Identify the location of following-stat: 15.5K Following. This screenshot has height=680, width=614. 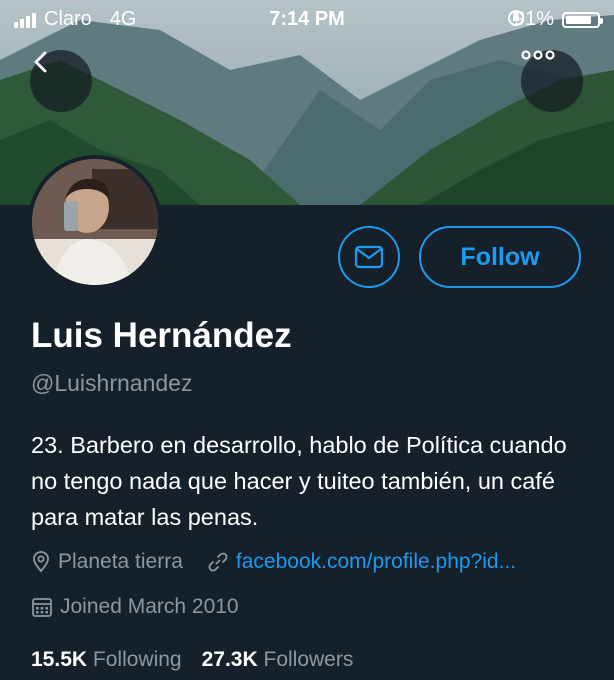
(106, 660).